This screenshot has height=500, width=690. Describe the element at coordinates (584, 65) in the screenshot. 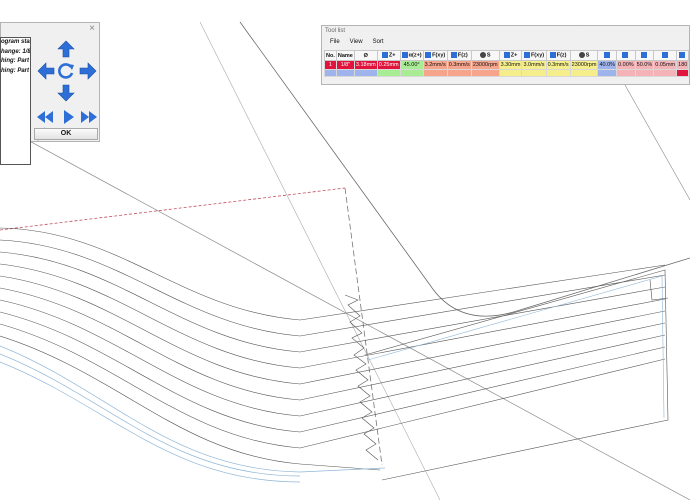

I see `cell-speed-2: 23000rpm` at that location.